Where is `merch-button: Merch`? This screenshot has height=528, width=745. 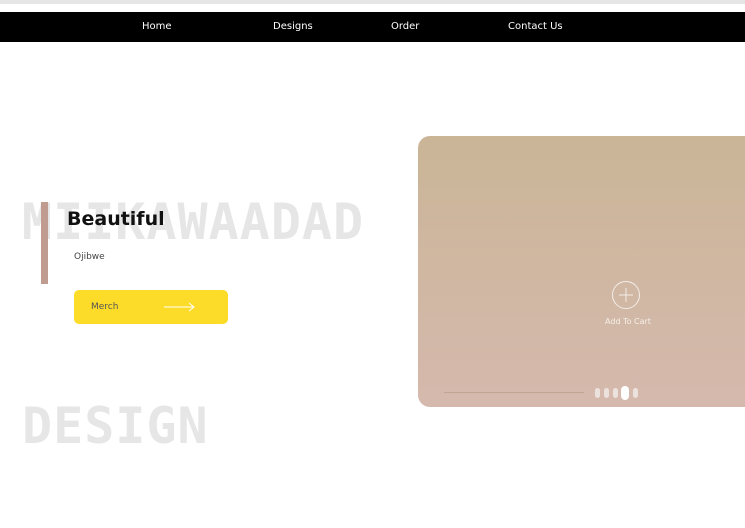
merch-button: Merch is located at coordinates (151, 307).